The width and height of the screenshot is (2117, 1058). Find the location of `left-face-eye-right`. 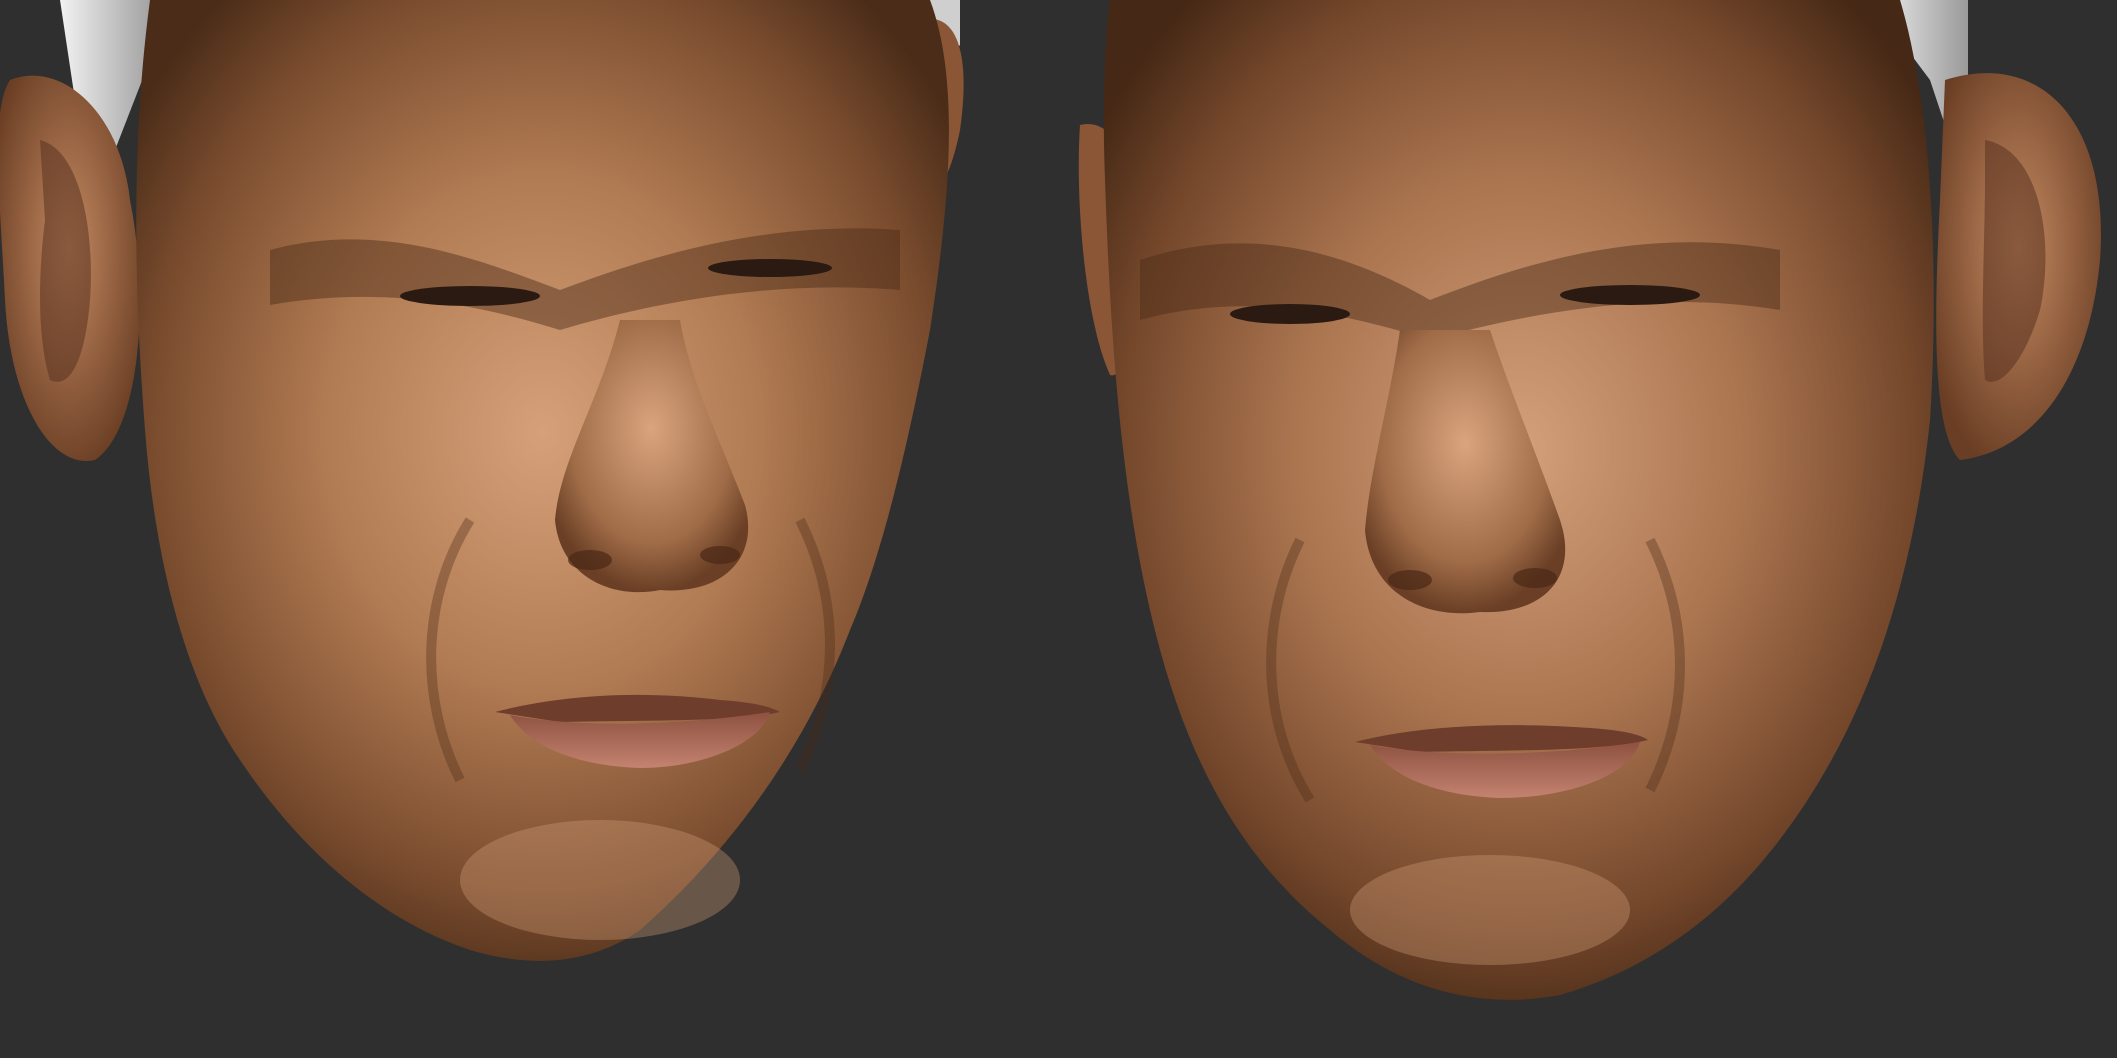

left-face-eye-right is located at coordinates (770, 268).